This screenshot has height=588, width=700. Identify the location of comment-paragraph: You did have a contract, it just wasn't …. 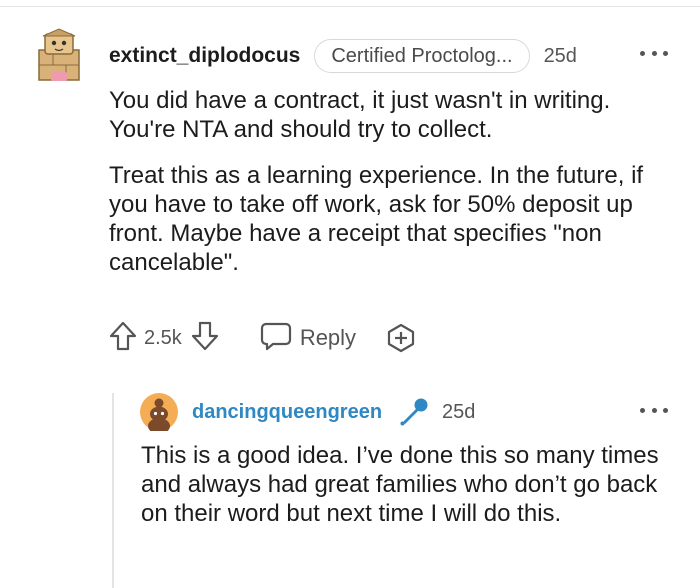
(360, 115).